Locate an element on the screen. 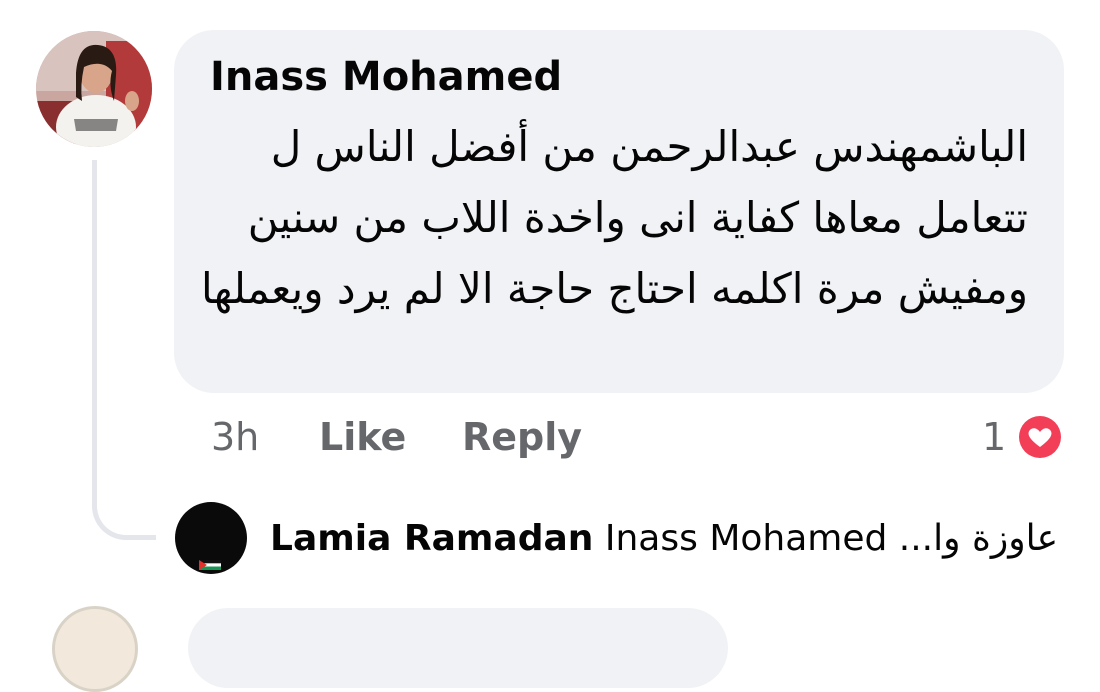 This screenshot has width=1100, height=692. next-comment-bubble is located at coordinates (458, 648).